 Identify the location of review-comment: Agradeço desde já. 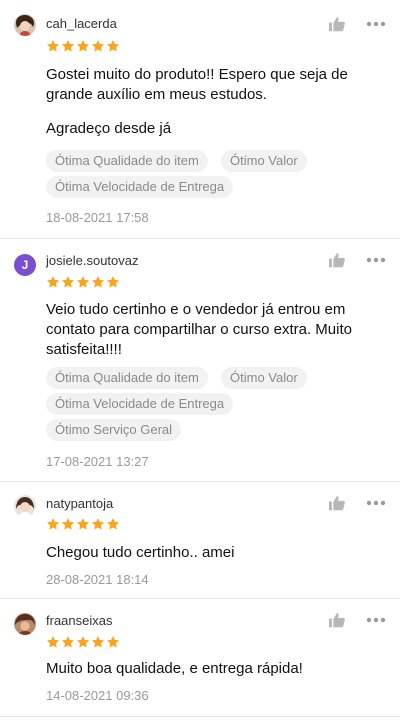
(216, 129).